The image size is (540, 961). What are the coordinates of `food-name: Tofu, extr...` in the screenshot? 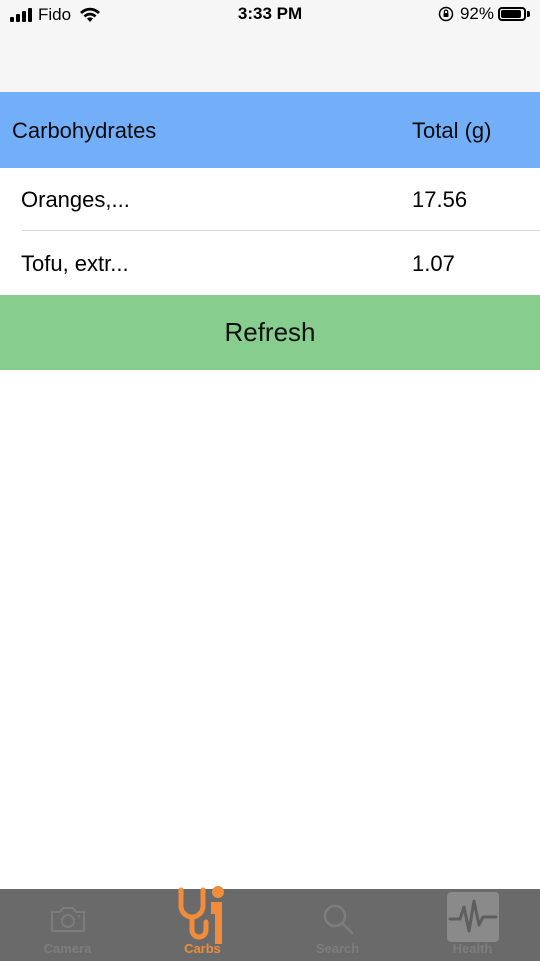 It's located at (75, 263).